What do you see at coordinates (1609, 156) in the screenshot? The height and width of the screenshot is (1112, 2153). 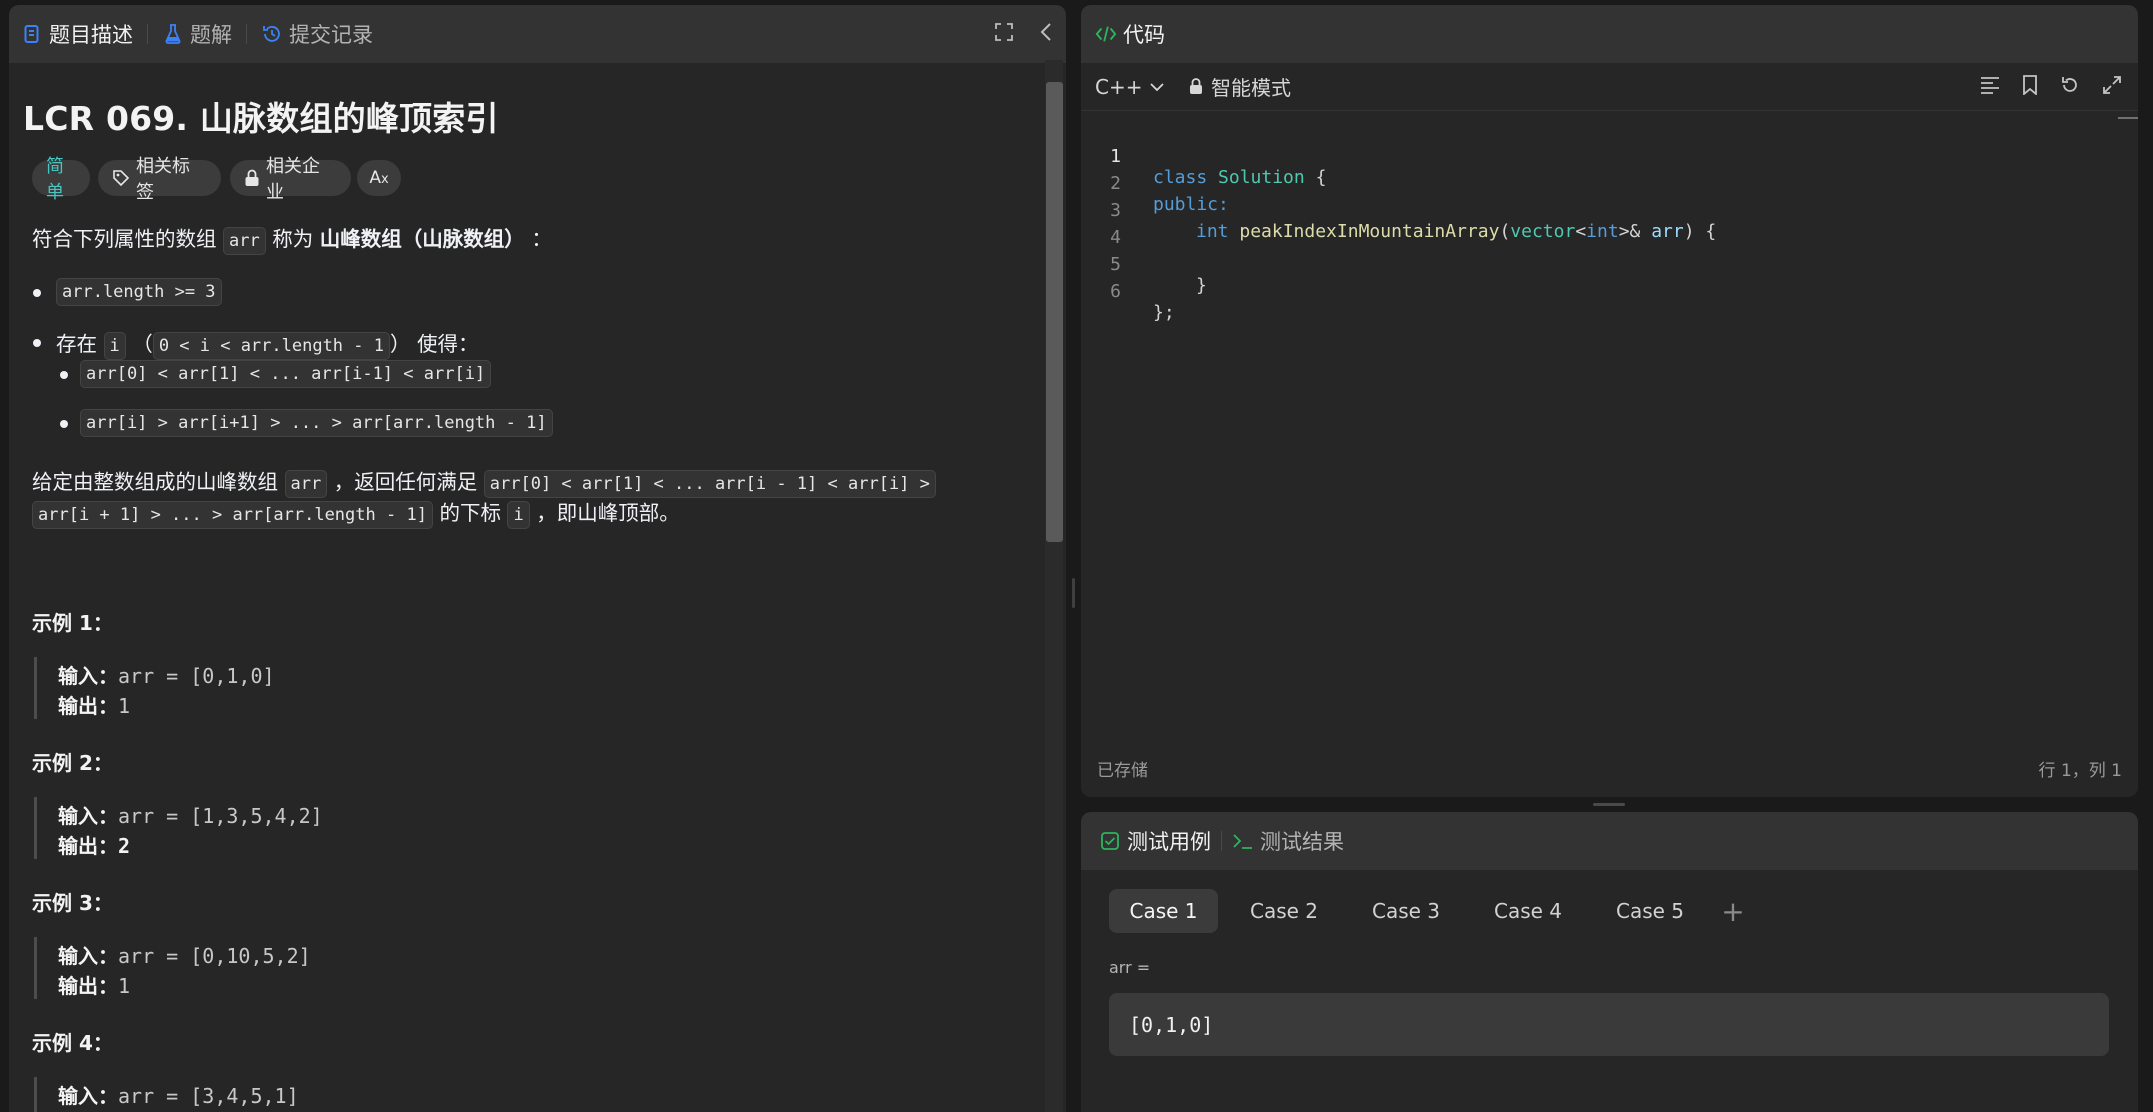 I see `code-line-1: 1 class Solution {` at bounding box center [1609, 156].